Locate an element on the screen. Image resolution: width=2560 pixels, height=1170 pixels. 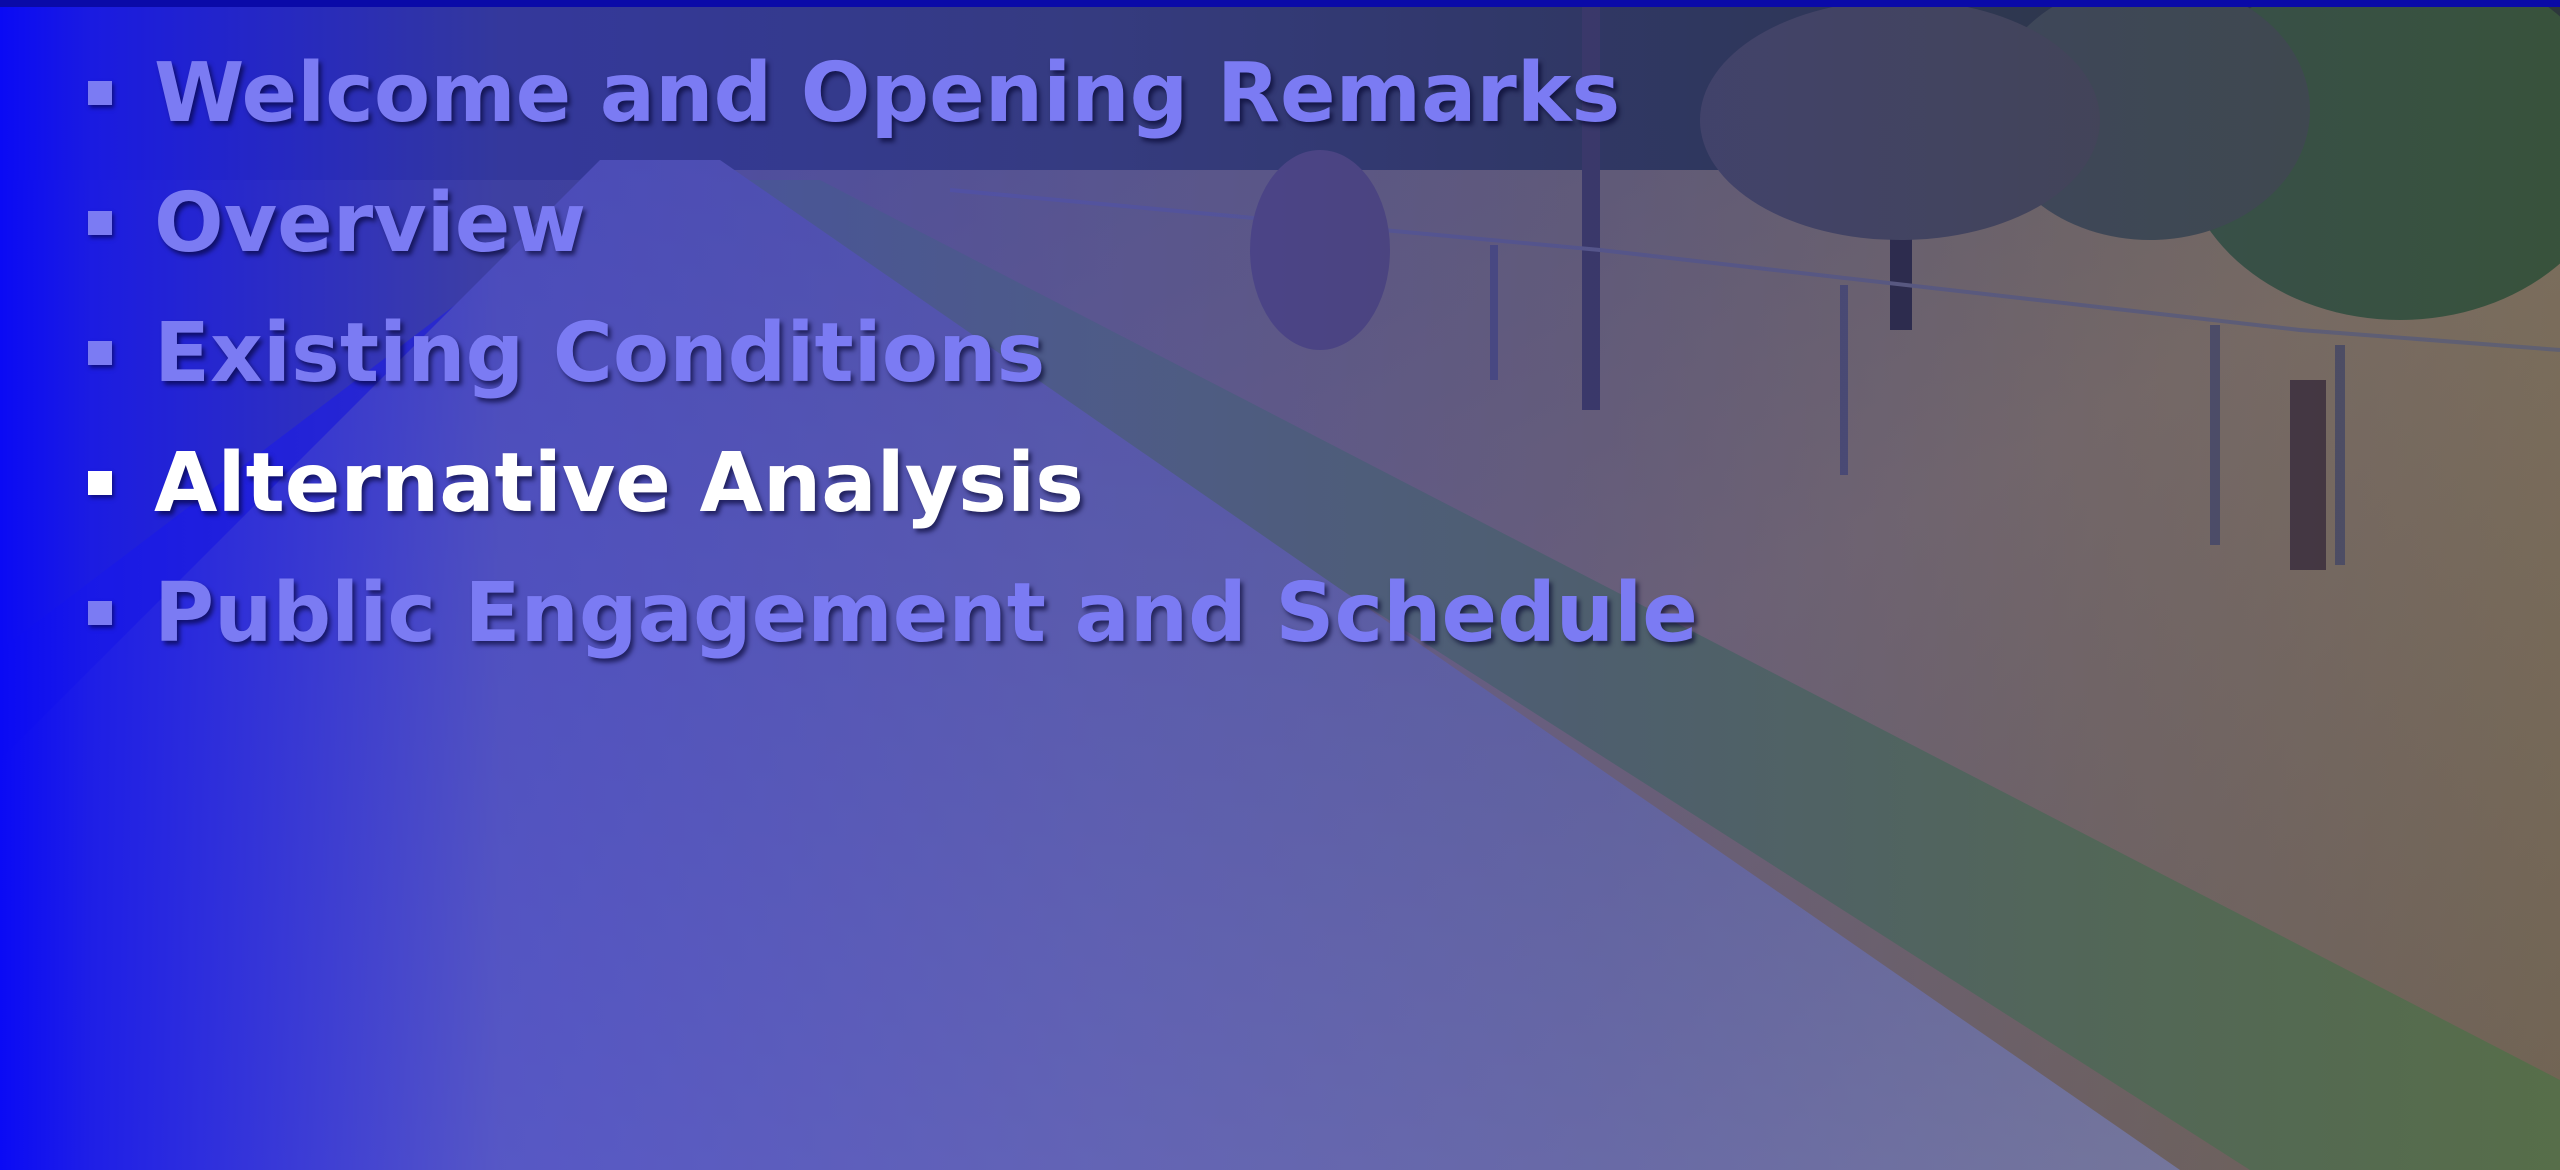
agenda-item-existing-conditions: Existing Conditions is located at coordinates (893, 353).